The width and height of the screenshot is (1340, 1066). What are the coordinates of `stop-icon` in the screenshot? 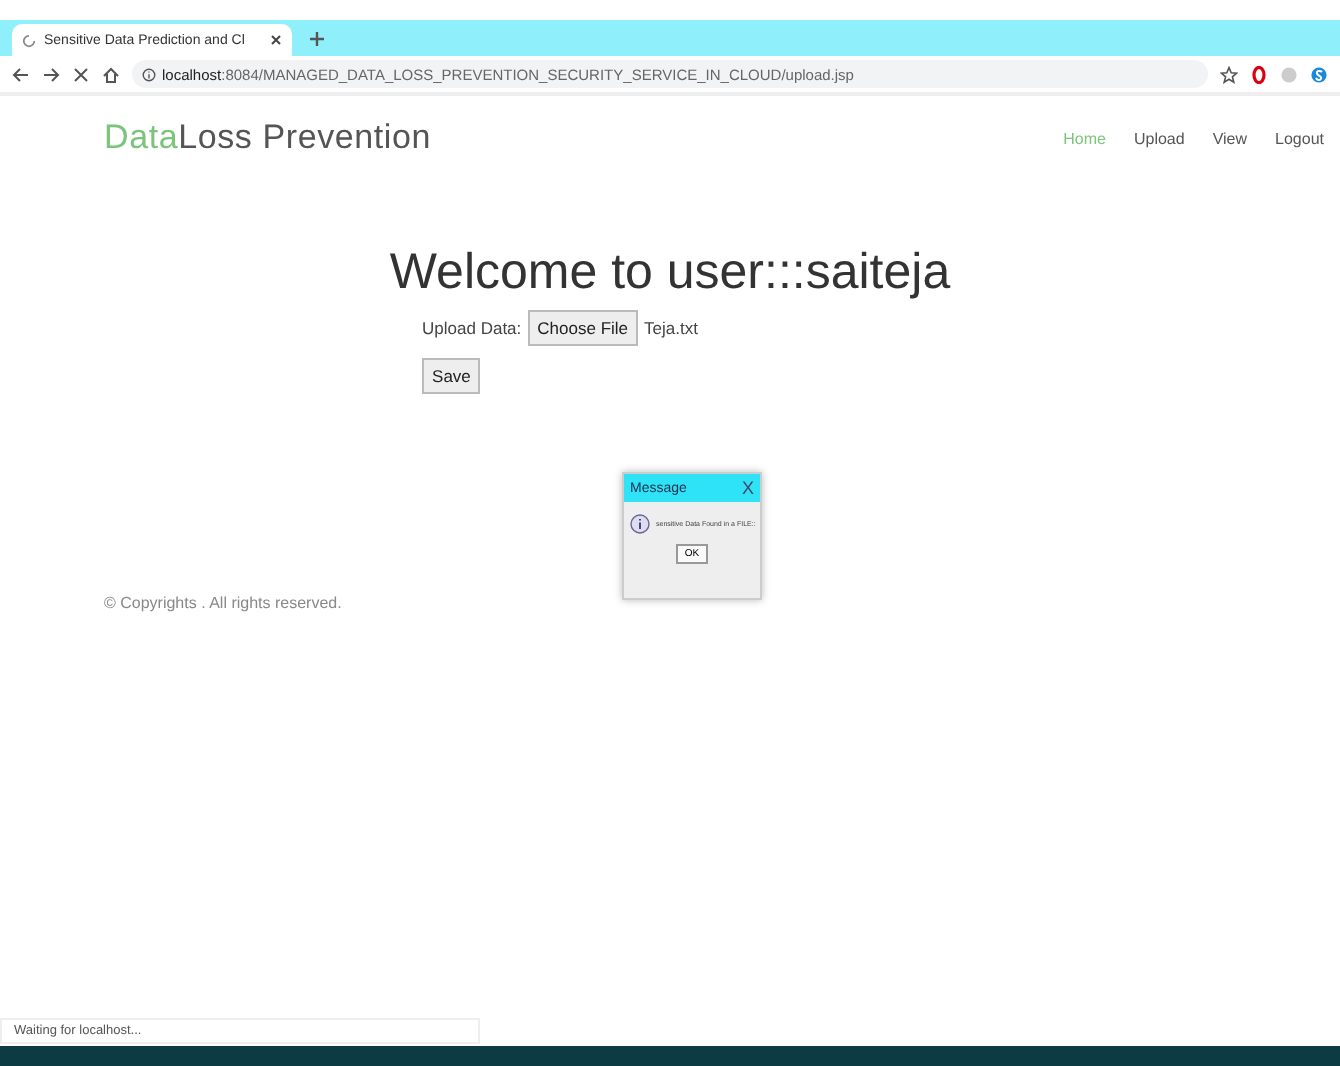 It's located at (81, 74).